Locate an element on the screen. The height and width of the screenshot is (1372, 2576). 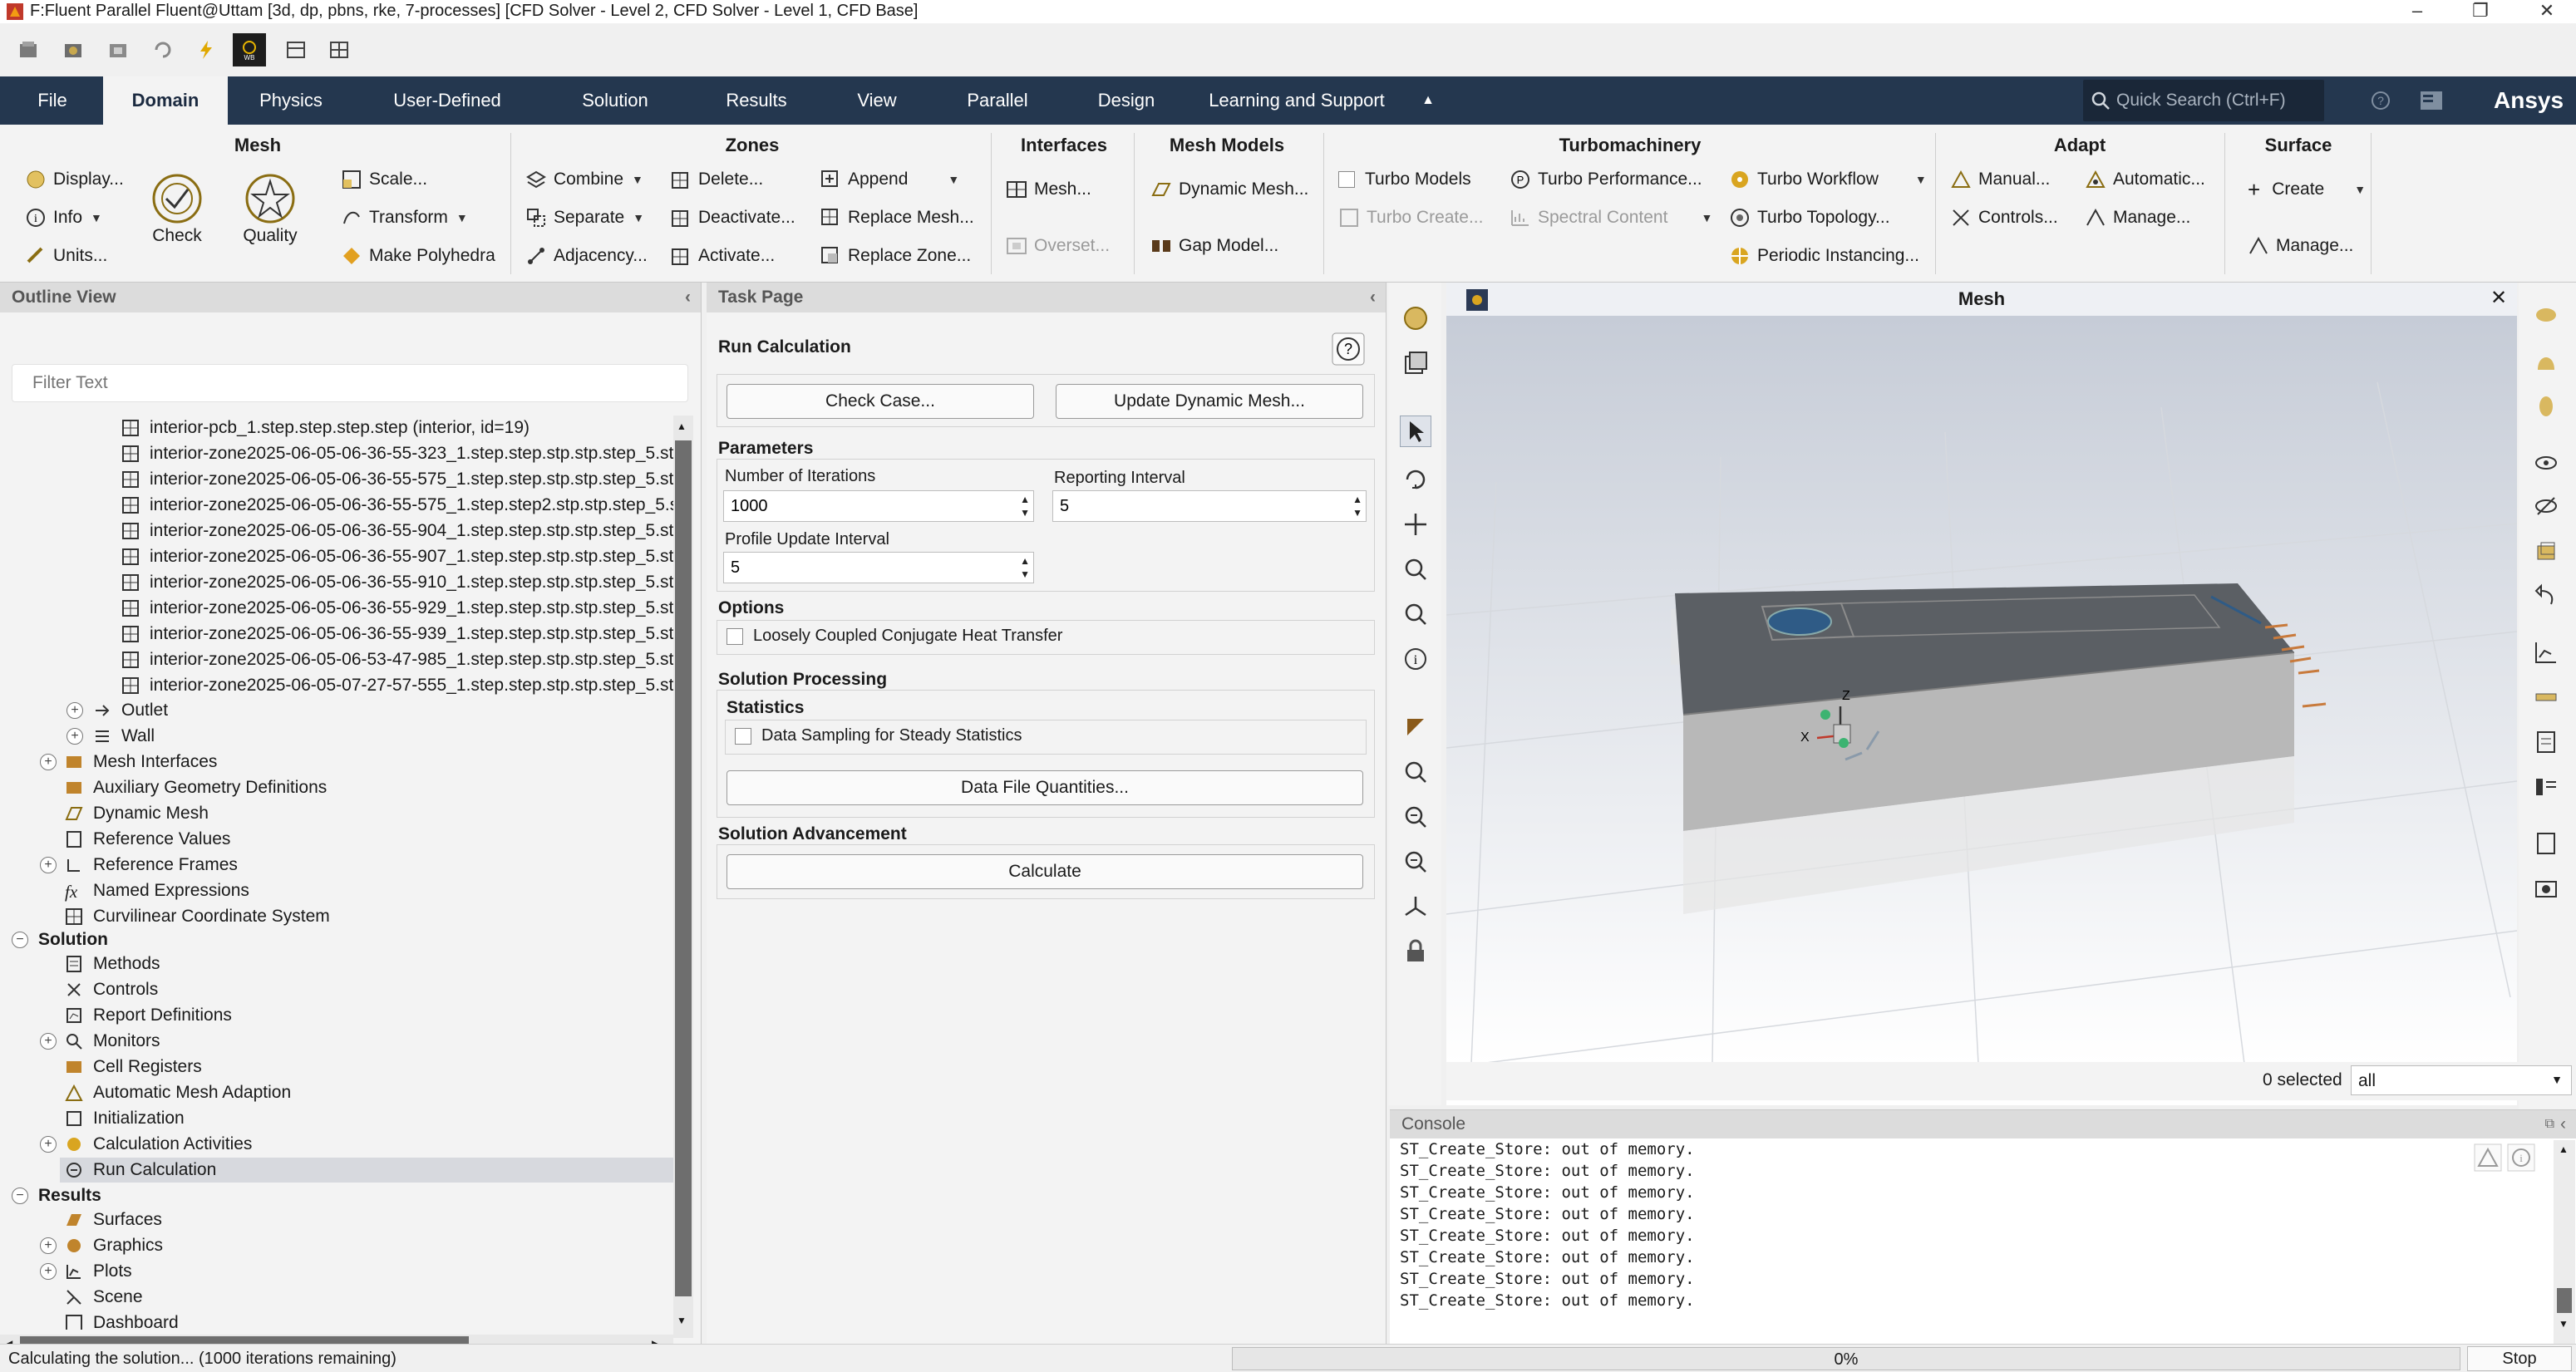
separate-button: Separate ▼ is located at coordinates (584, 217).